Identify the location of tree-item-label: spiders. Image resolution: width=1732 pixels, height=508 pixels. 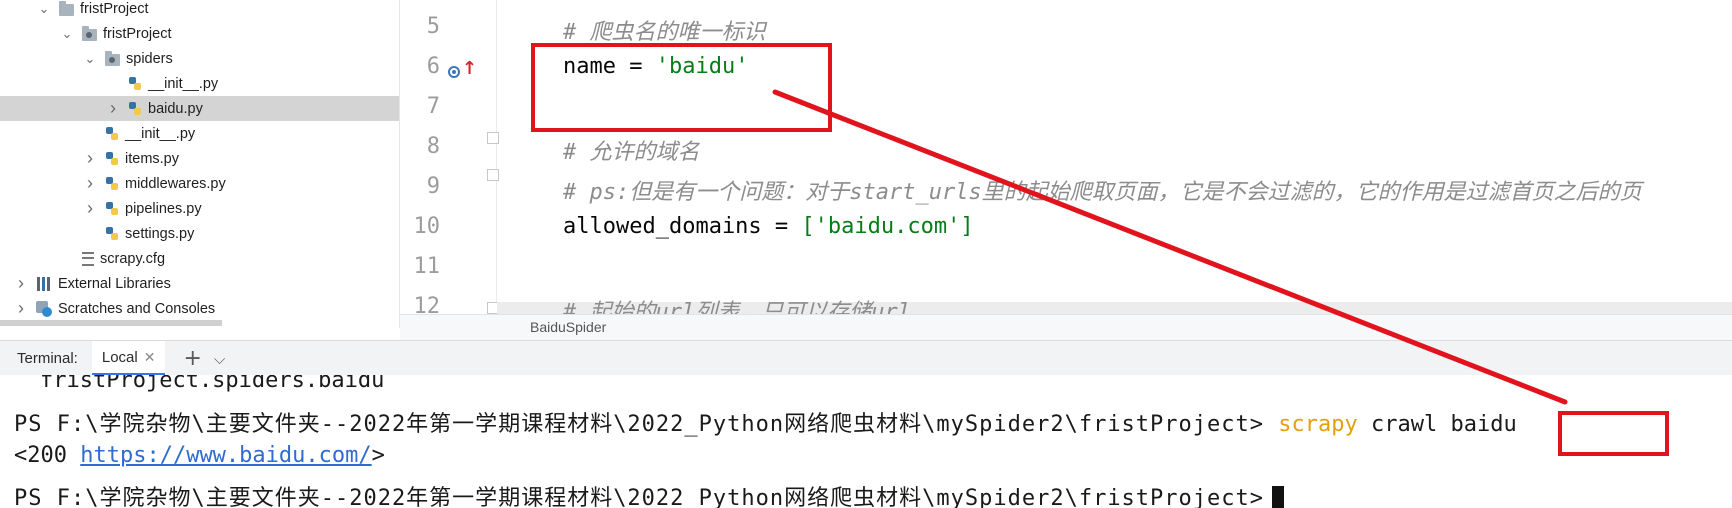
(149, 58).